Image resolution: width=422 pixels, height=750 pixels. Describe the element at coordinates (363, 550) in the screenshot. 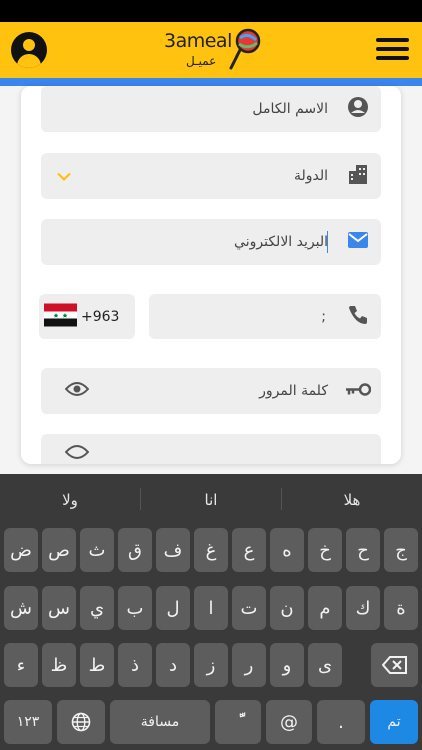

I see `key: ح` at that location.